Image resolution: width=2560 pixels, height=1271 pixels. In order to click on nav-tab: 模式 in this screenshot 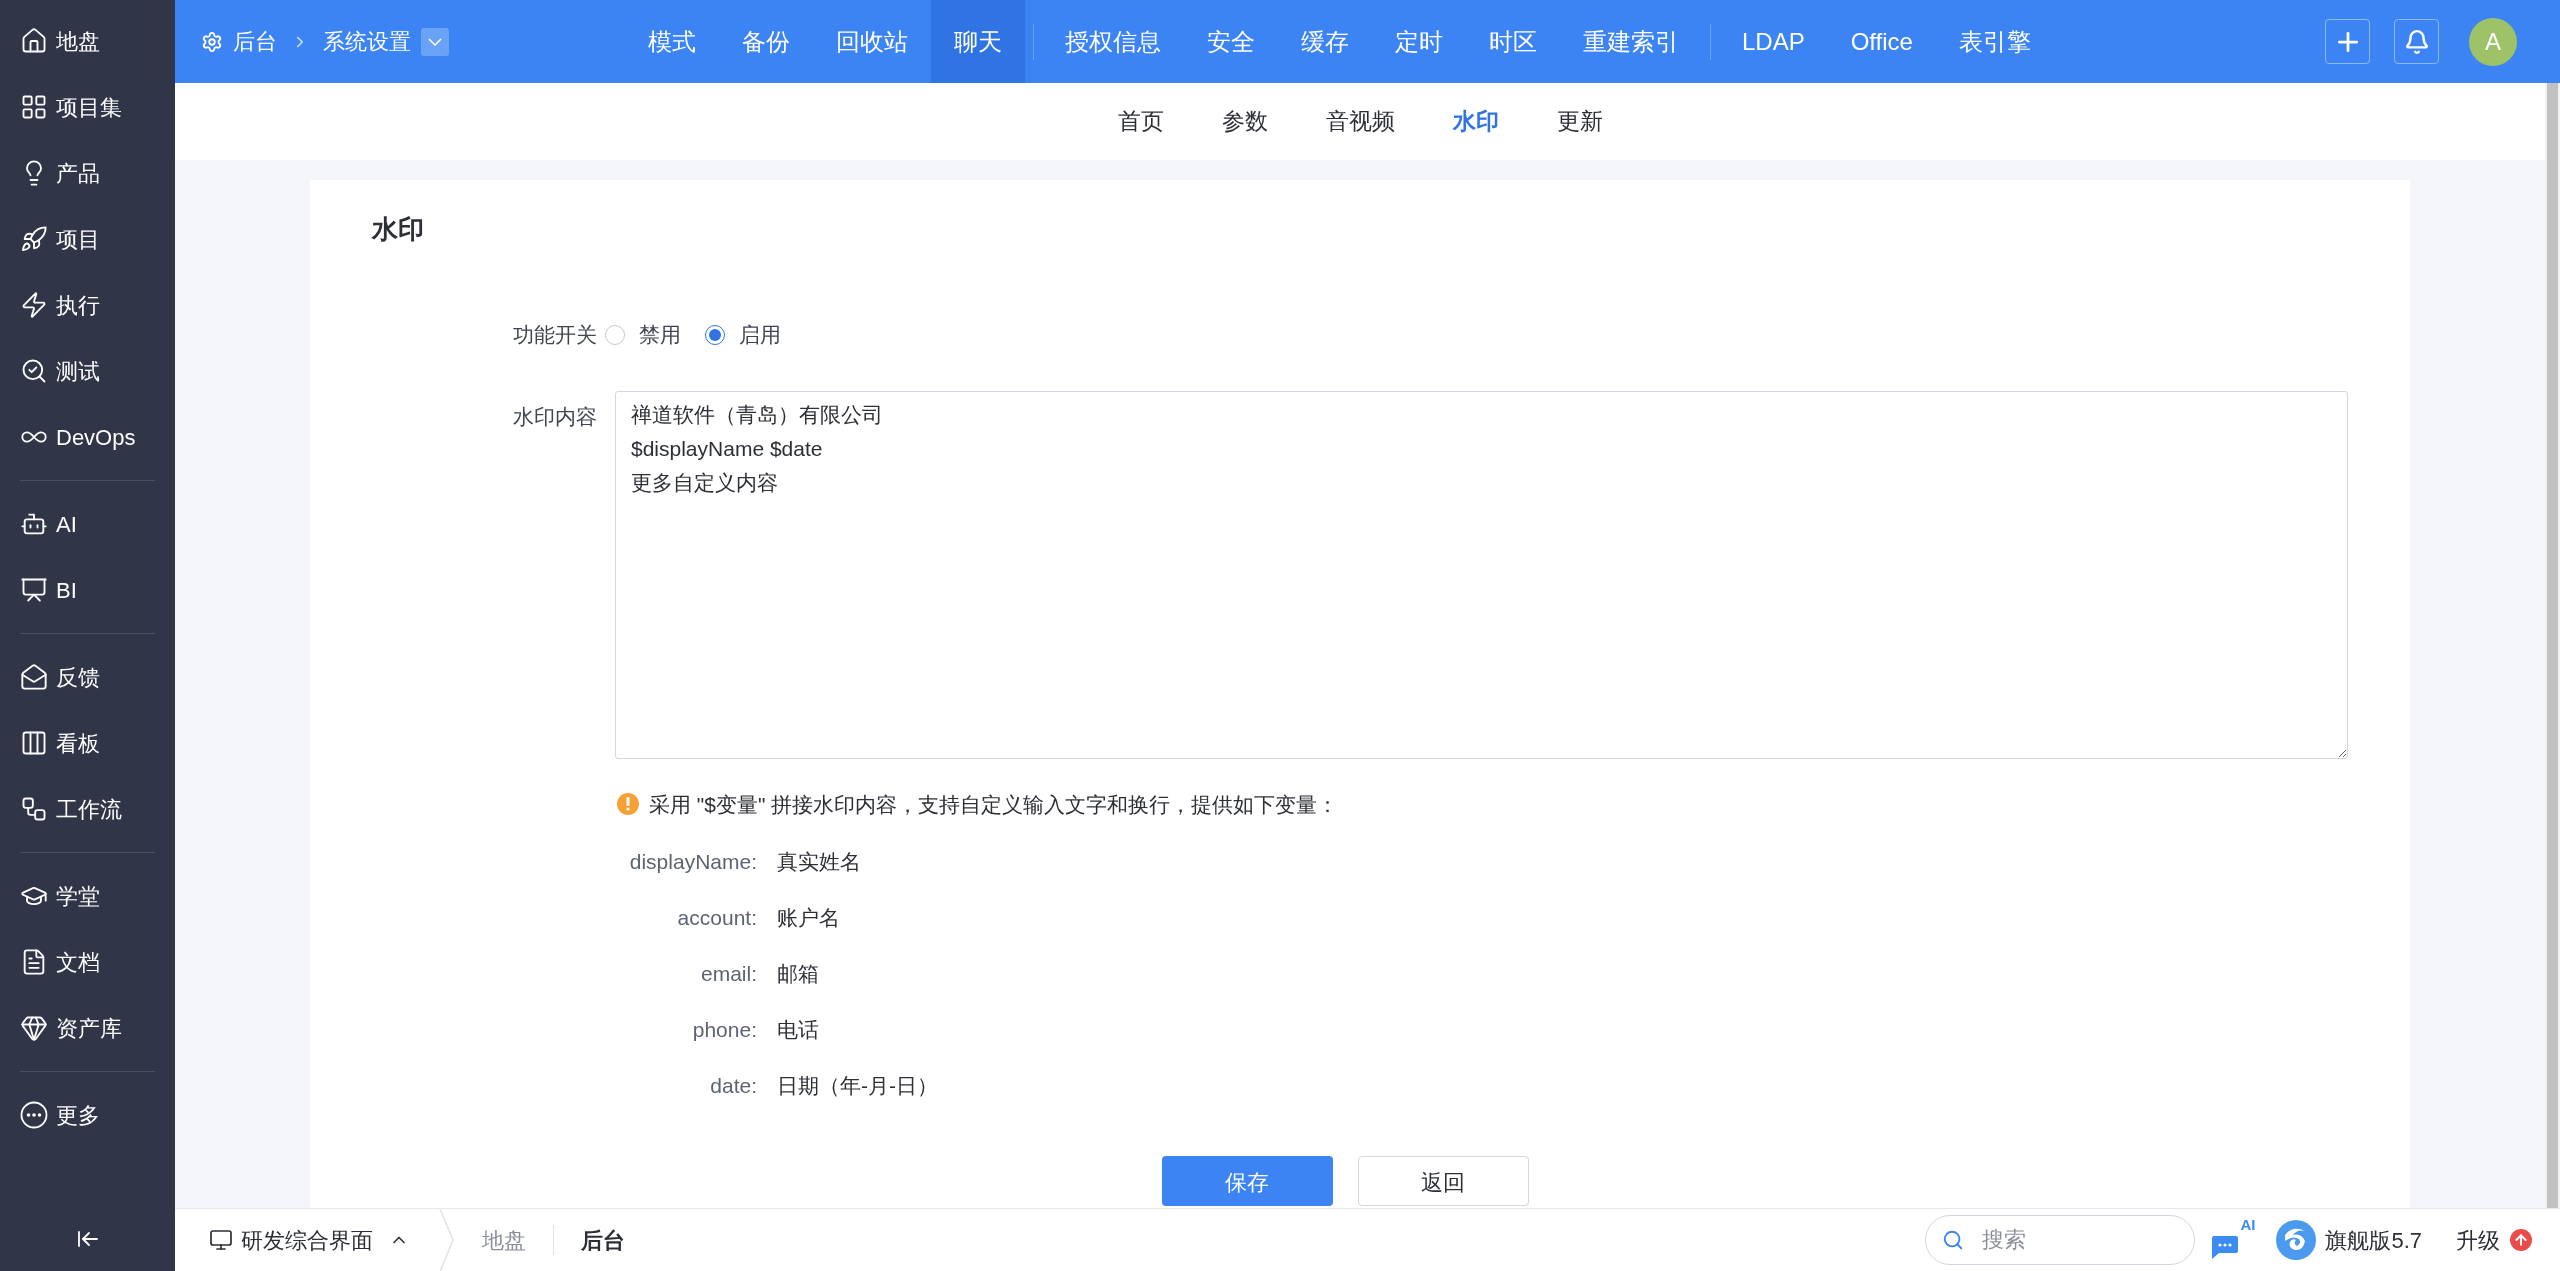, I will do `click(672, 41)`.